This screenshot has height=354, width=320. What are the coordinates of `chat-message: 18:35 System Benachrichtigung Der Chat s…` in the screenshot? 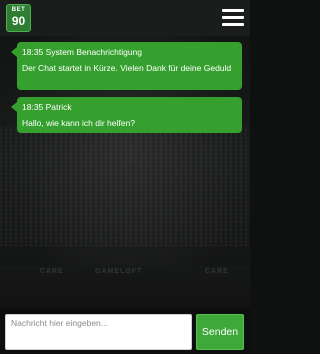 It's located at (126, 66).